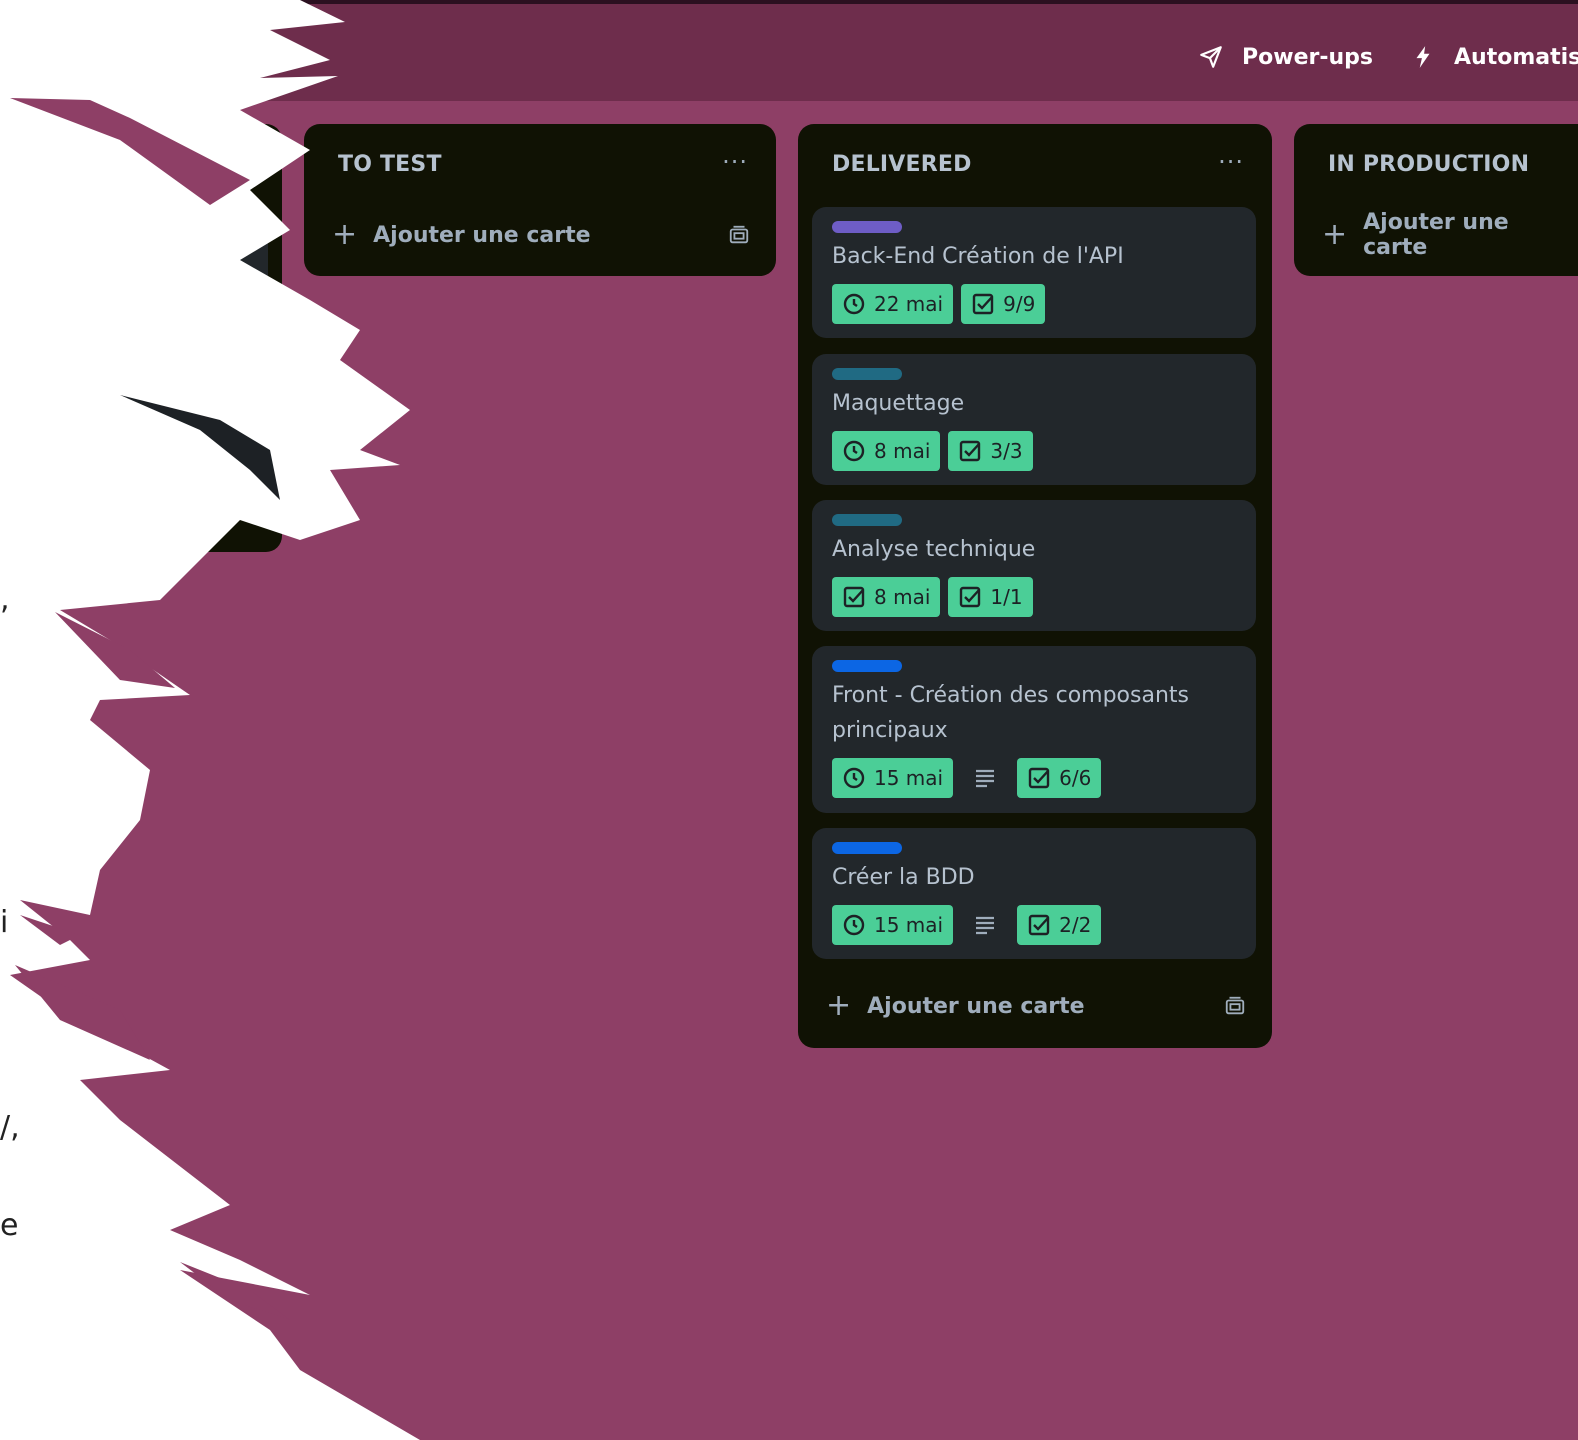 This screenshot has height=1440, width=1578. Describe the element at coordinates (9, 1225) in the screenshot. I see `edge-text-fragment: e` at that location.